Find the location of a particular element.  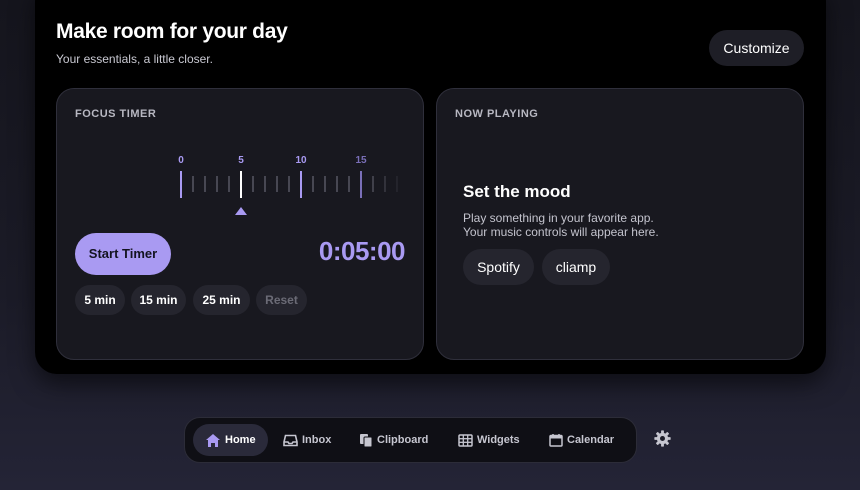

page-subtitle: Your essentials, a little closer. is located at coordinates (134, 59).